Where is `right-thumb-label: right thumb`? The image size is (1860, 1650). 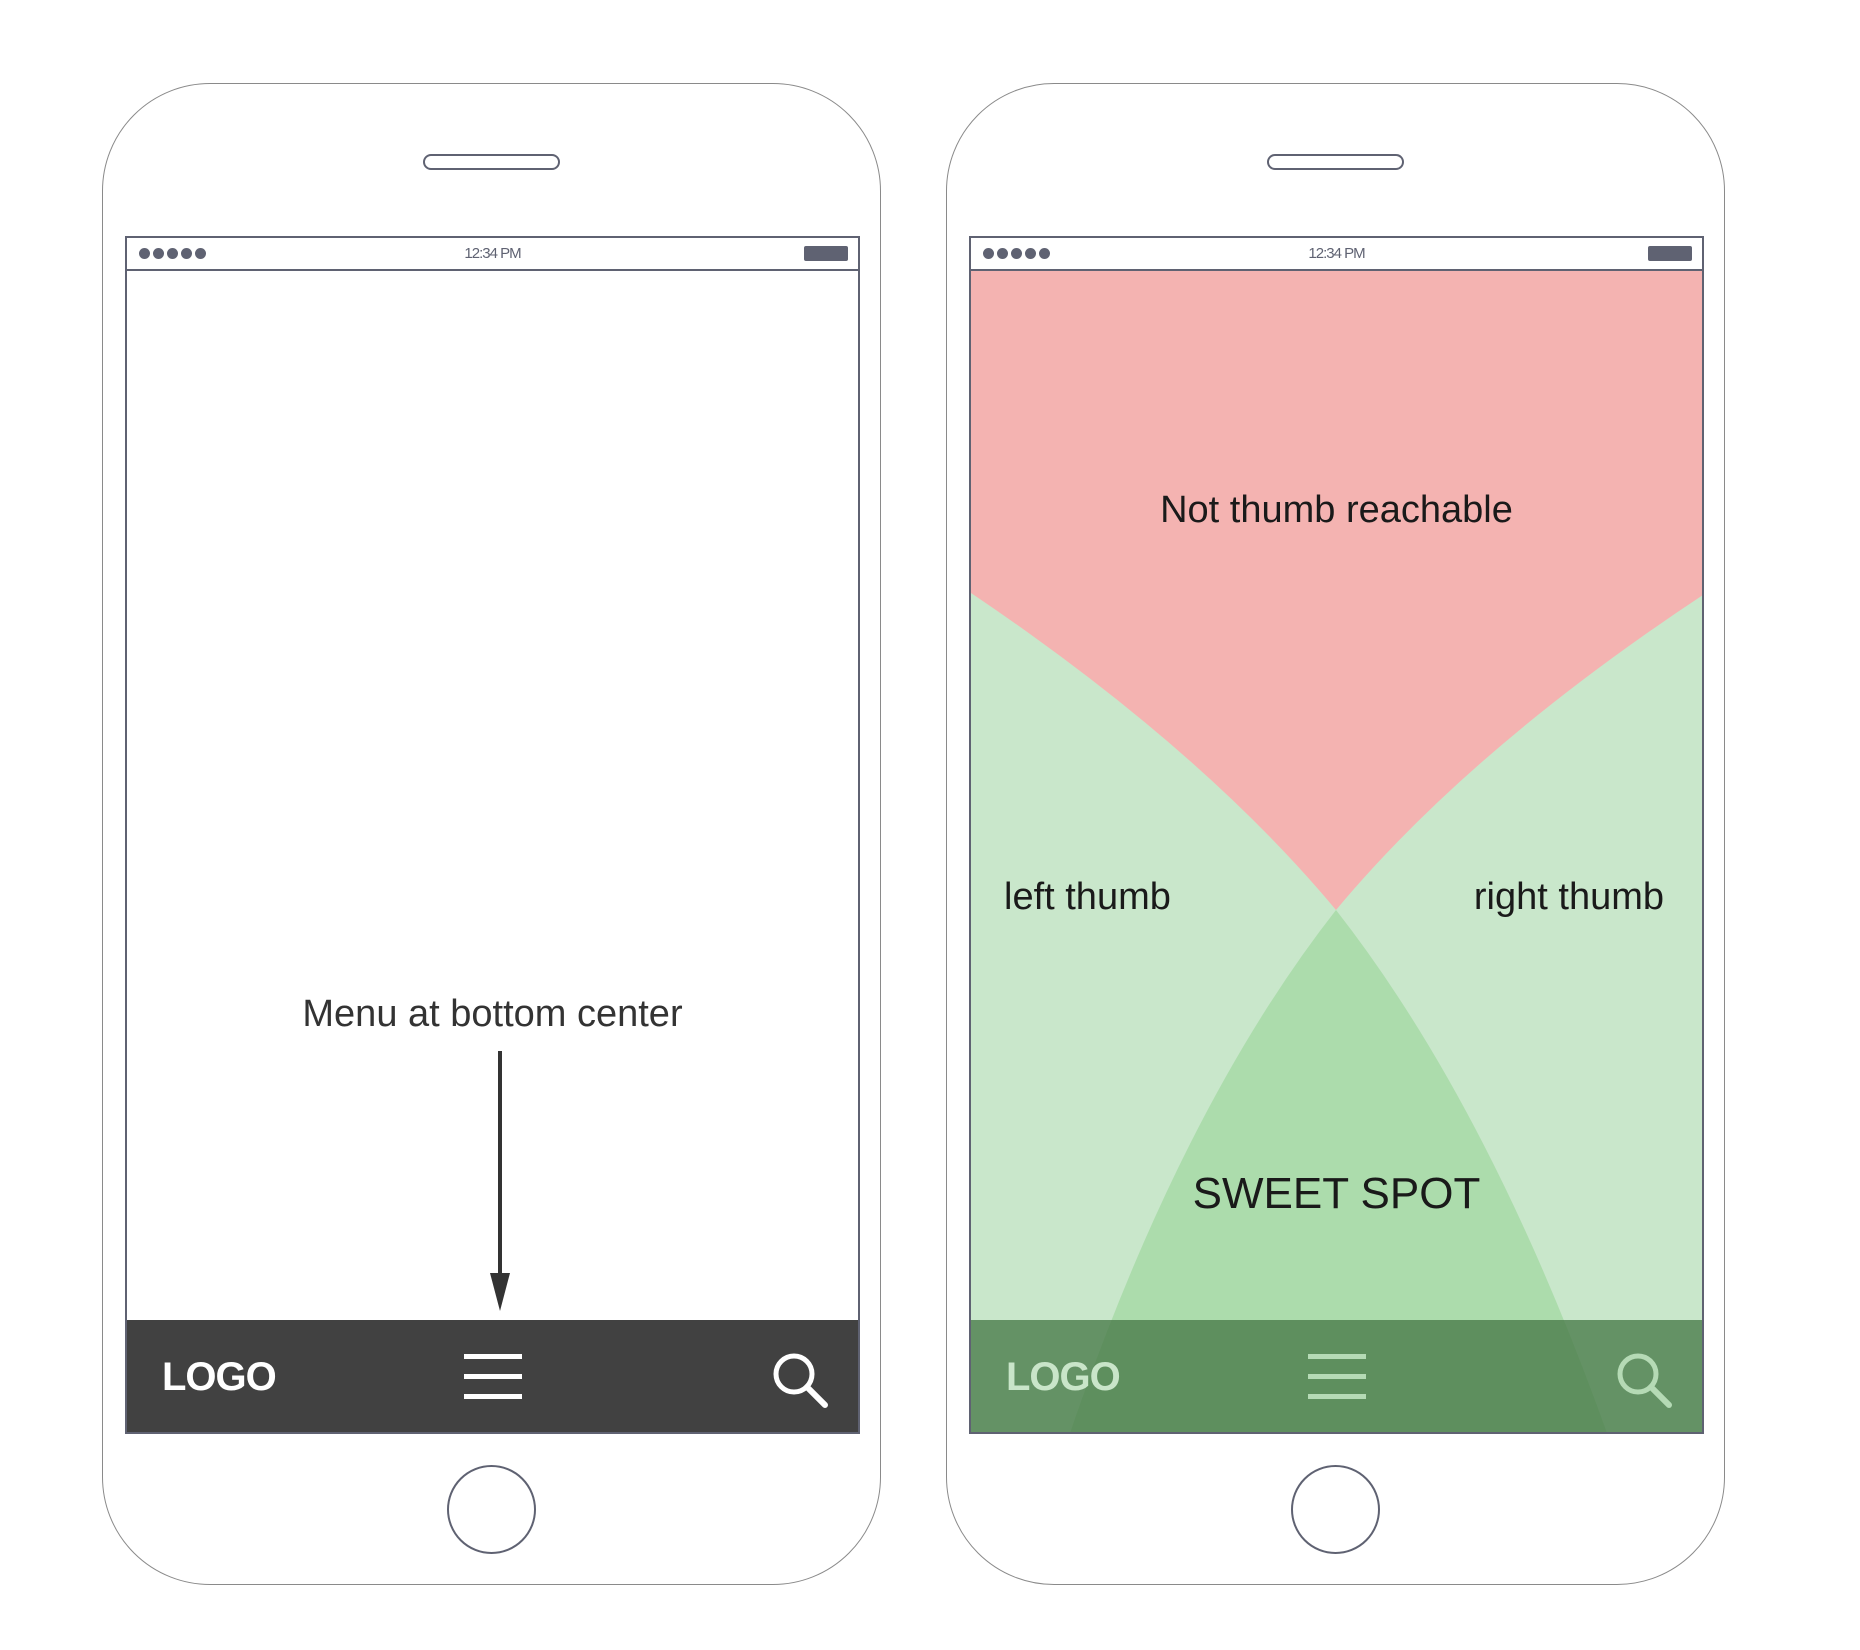 right-thumb-label: right thumb is located at coordinates (1568, 897).